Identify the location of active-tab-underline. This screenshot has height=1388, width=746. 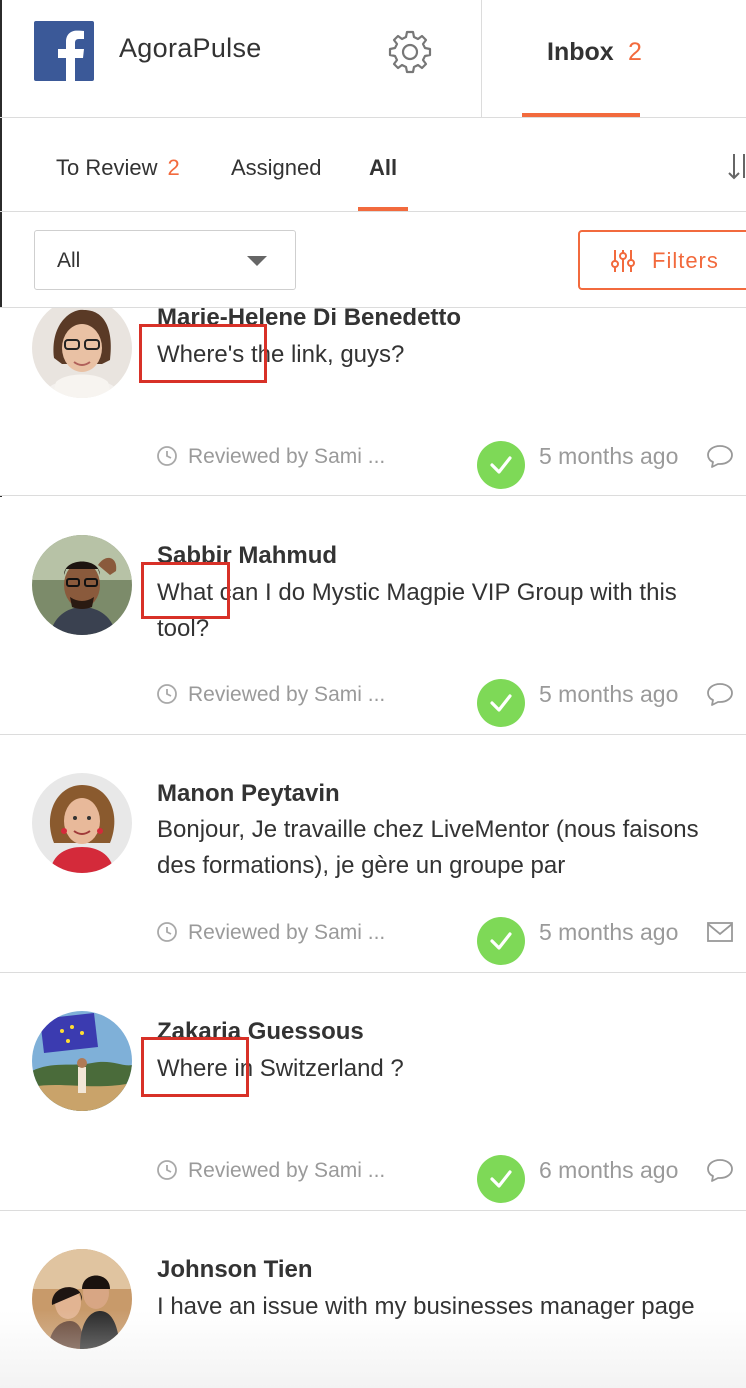
(383, 209).